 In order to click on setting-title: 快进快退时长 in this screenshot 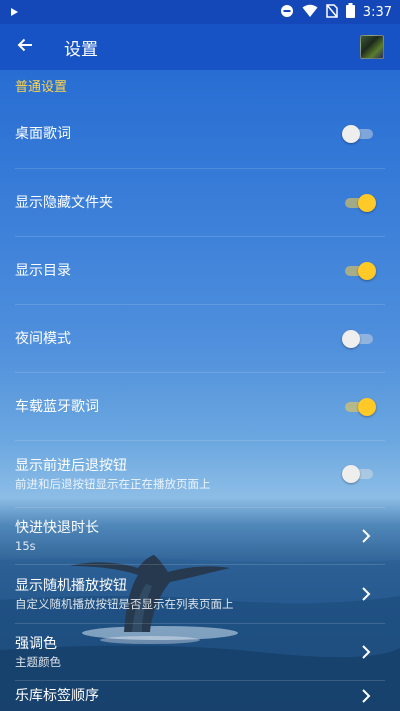, I will do `click(57, 528)`.